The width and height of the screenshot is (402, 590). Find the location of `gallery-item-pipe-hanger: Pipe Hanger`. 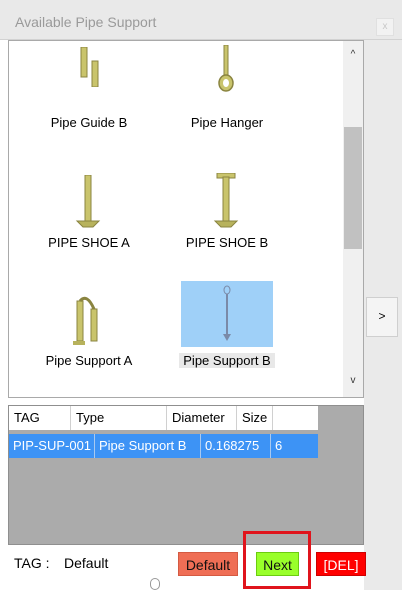

gallery-item-pipe-hanger: Pipe Hanger is located at coordinates (227, 96).